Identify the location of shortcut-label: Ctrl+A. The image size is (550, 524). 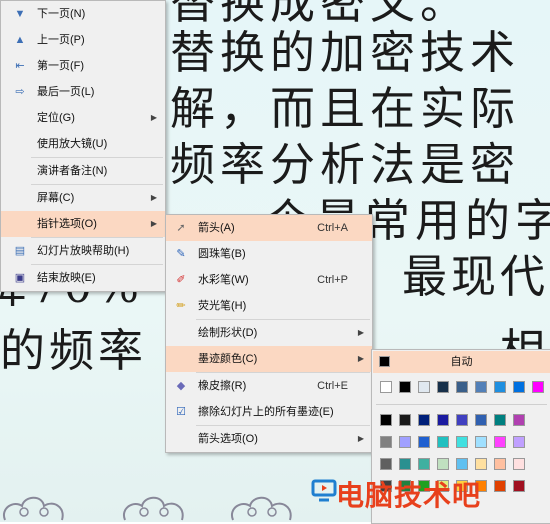
(332, 228).